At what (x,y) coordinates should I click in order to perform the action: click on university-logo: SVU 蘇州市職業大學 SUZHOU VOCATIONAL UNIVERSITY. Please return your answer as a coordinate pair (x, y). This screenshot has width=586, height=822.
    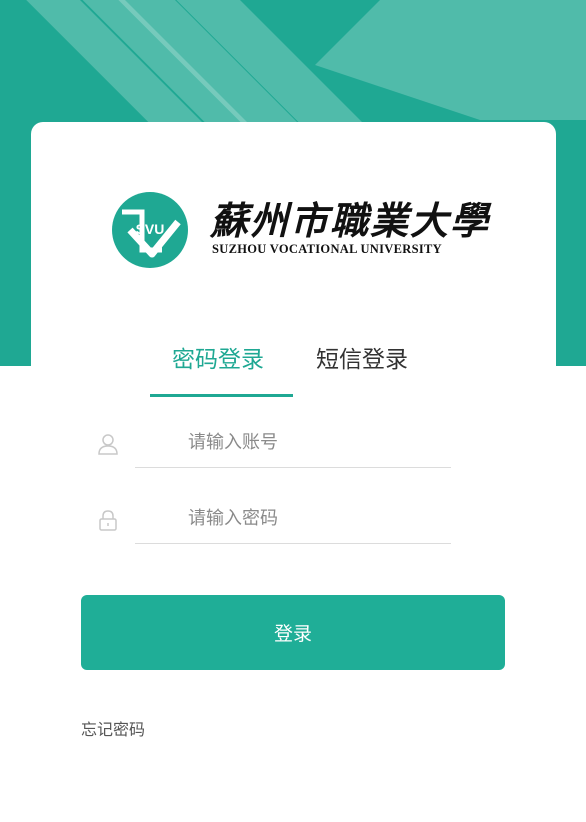
    Looking at the image, I should click on (300, 230).